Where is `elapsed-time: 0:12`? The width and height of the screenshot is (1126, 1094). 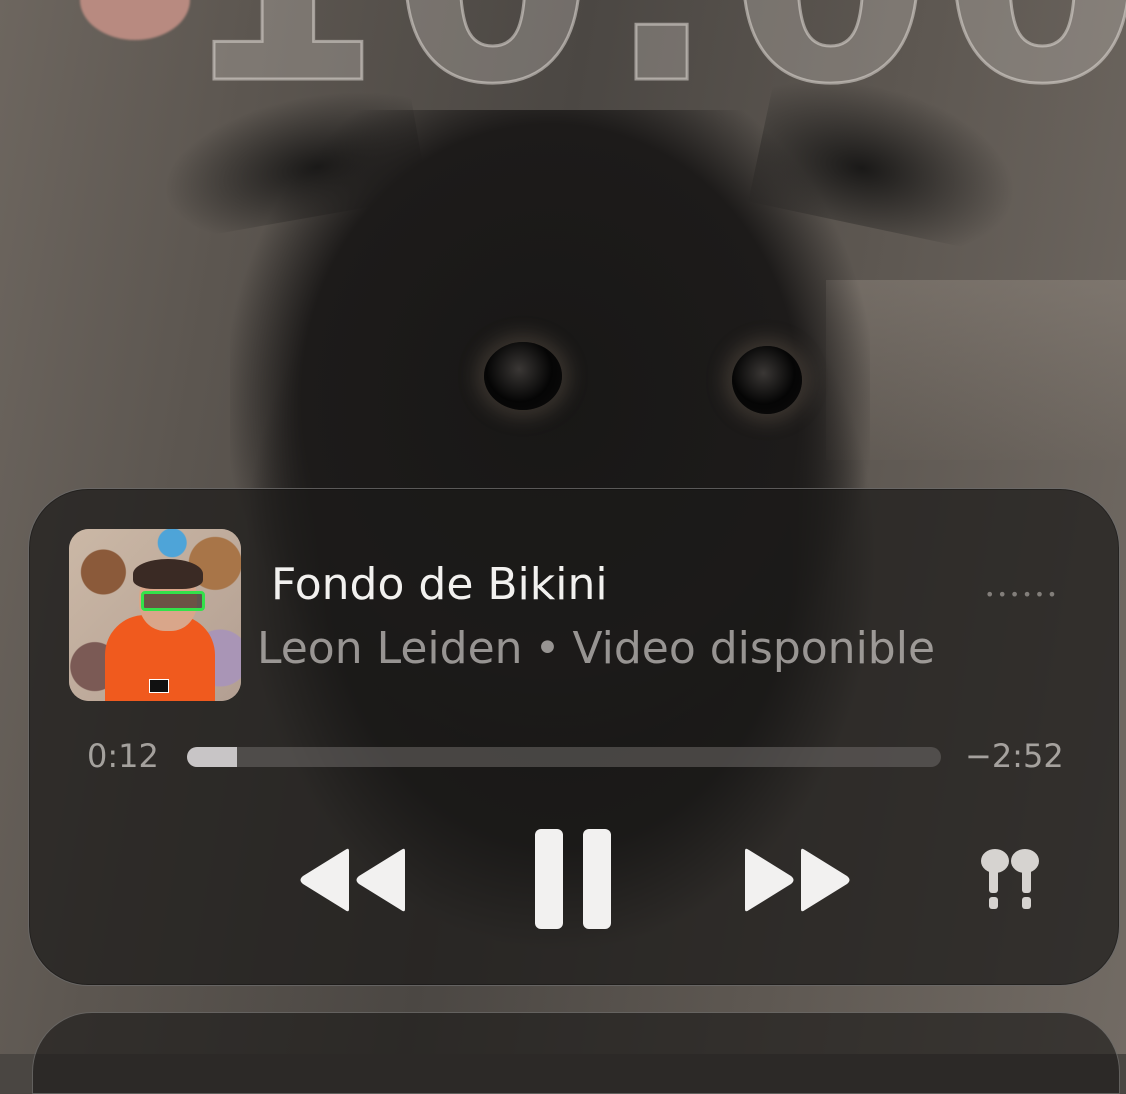 elapsed-time: 0:12 is located at coordinates (123, 756).